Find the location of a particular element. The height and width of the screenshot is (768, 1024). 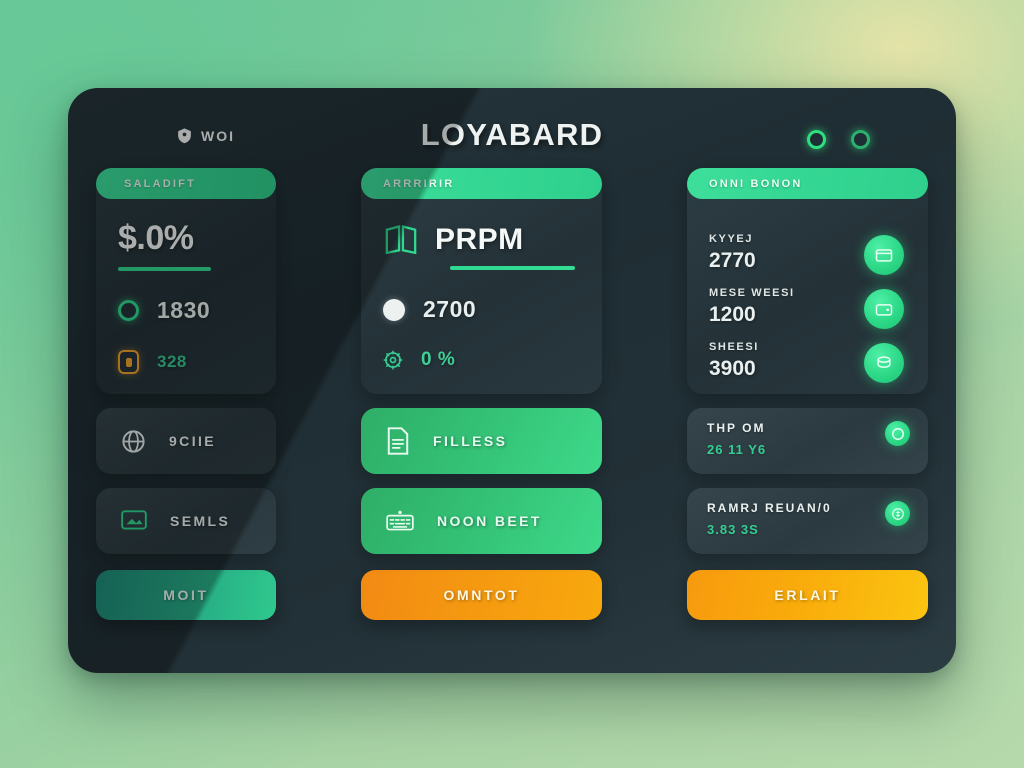

card-arrririr-value: PRPM is located at coordinates (479, 239).